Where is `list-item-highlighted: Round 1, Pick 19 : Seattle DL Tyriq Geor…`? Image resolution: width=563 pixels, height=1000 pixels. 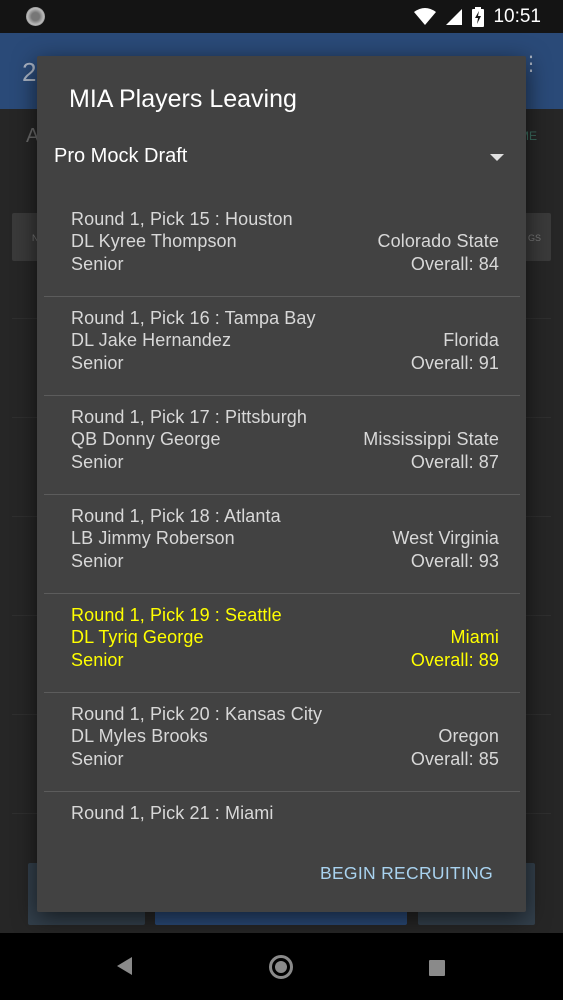 list-item-highlighted: Round 1, Pick 19 : Seattle DL Tyriq Geor… is located at coordinates (282, 643).